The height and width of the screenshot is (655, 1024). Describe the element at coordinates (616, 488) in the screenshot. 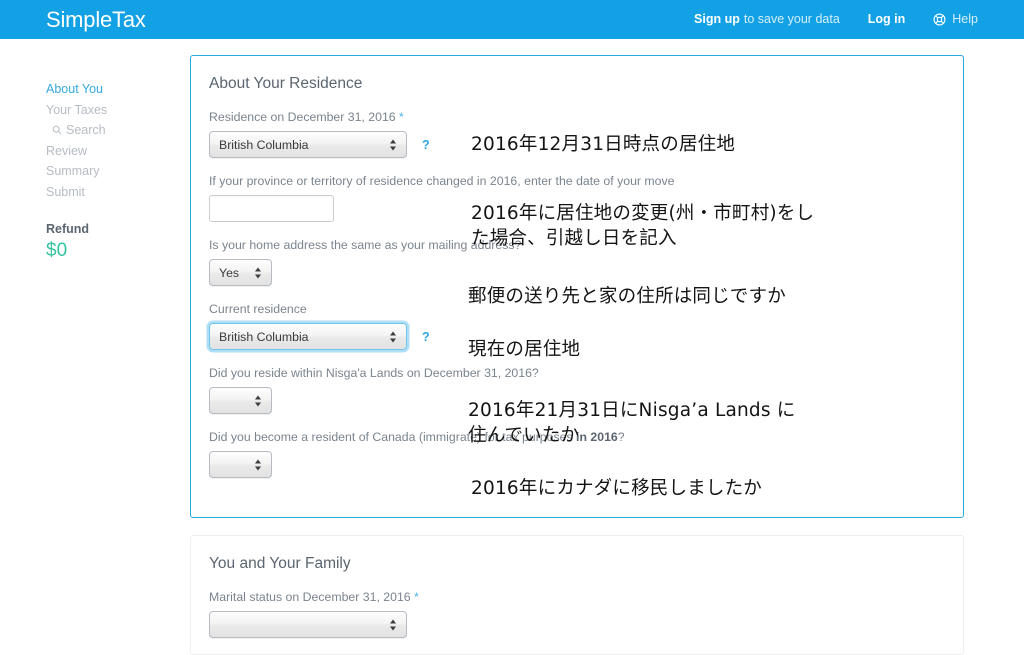

I see `annotation-immigrate-2016: 2016年にカナダに移民しましたか` at that location.